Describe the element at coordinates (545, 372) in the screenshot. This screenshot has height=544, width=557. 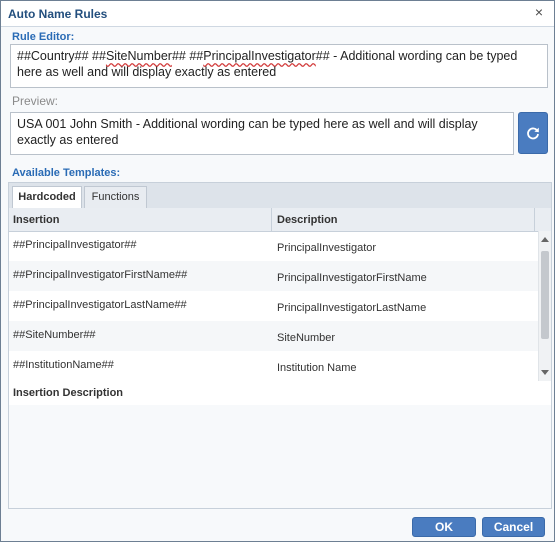
I see `scroll-down-arrow-icon` at that location.